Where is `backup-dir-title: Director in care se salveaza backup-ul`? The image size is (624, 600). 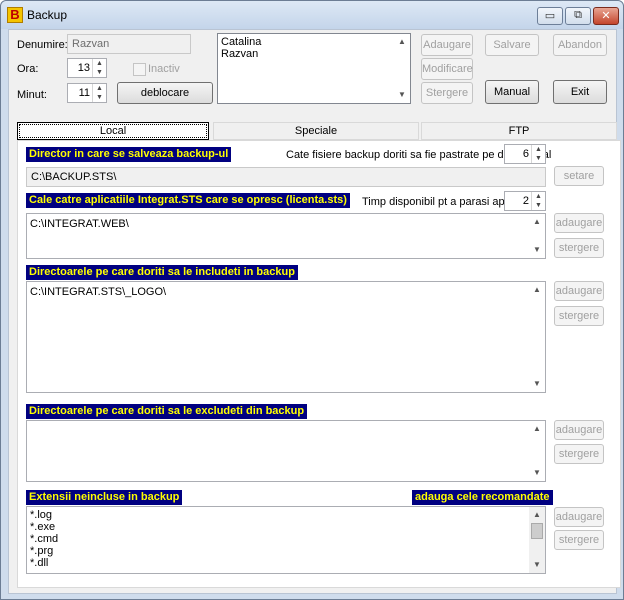 backup-dir-title: Director in care se salveaza backup-ul is located at coordinates (129, 154).